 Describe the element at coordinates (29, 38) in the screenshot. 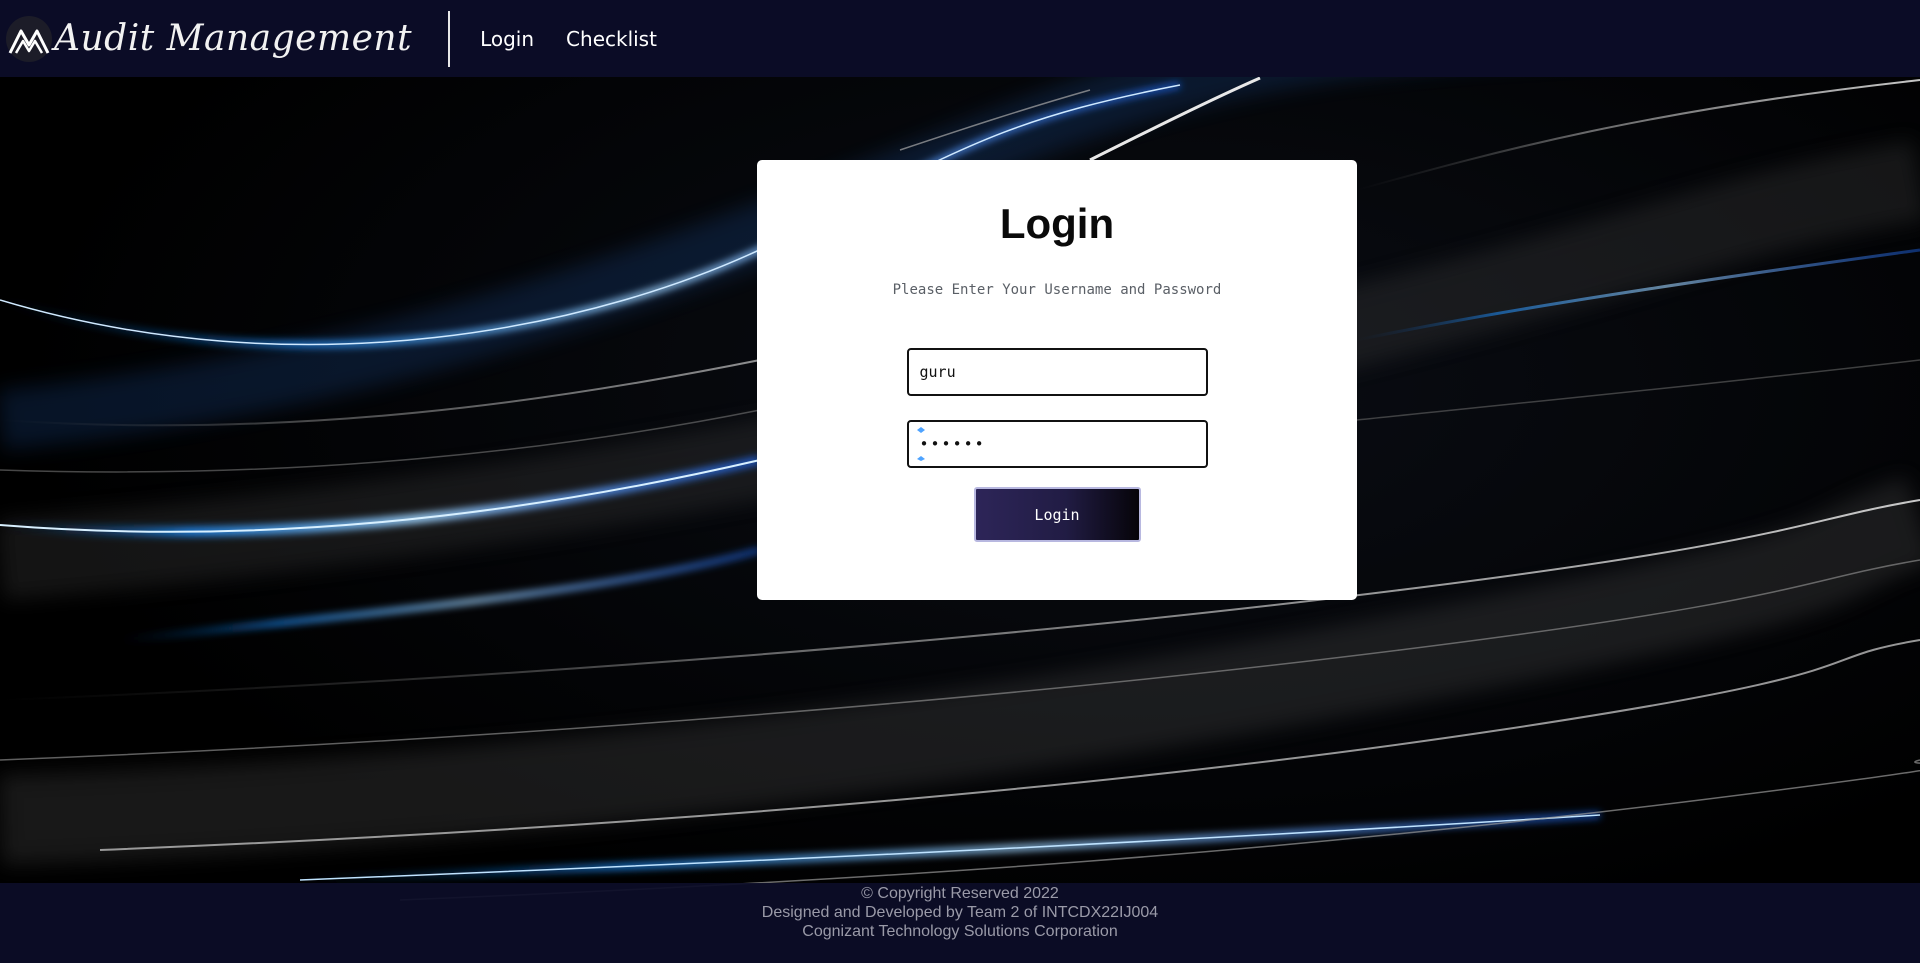

I see `mountain-logo-icon` at that location.